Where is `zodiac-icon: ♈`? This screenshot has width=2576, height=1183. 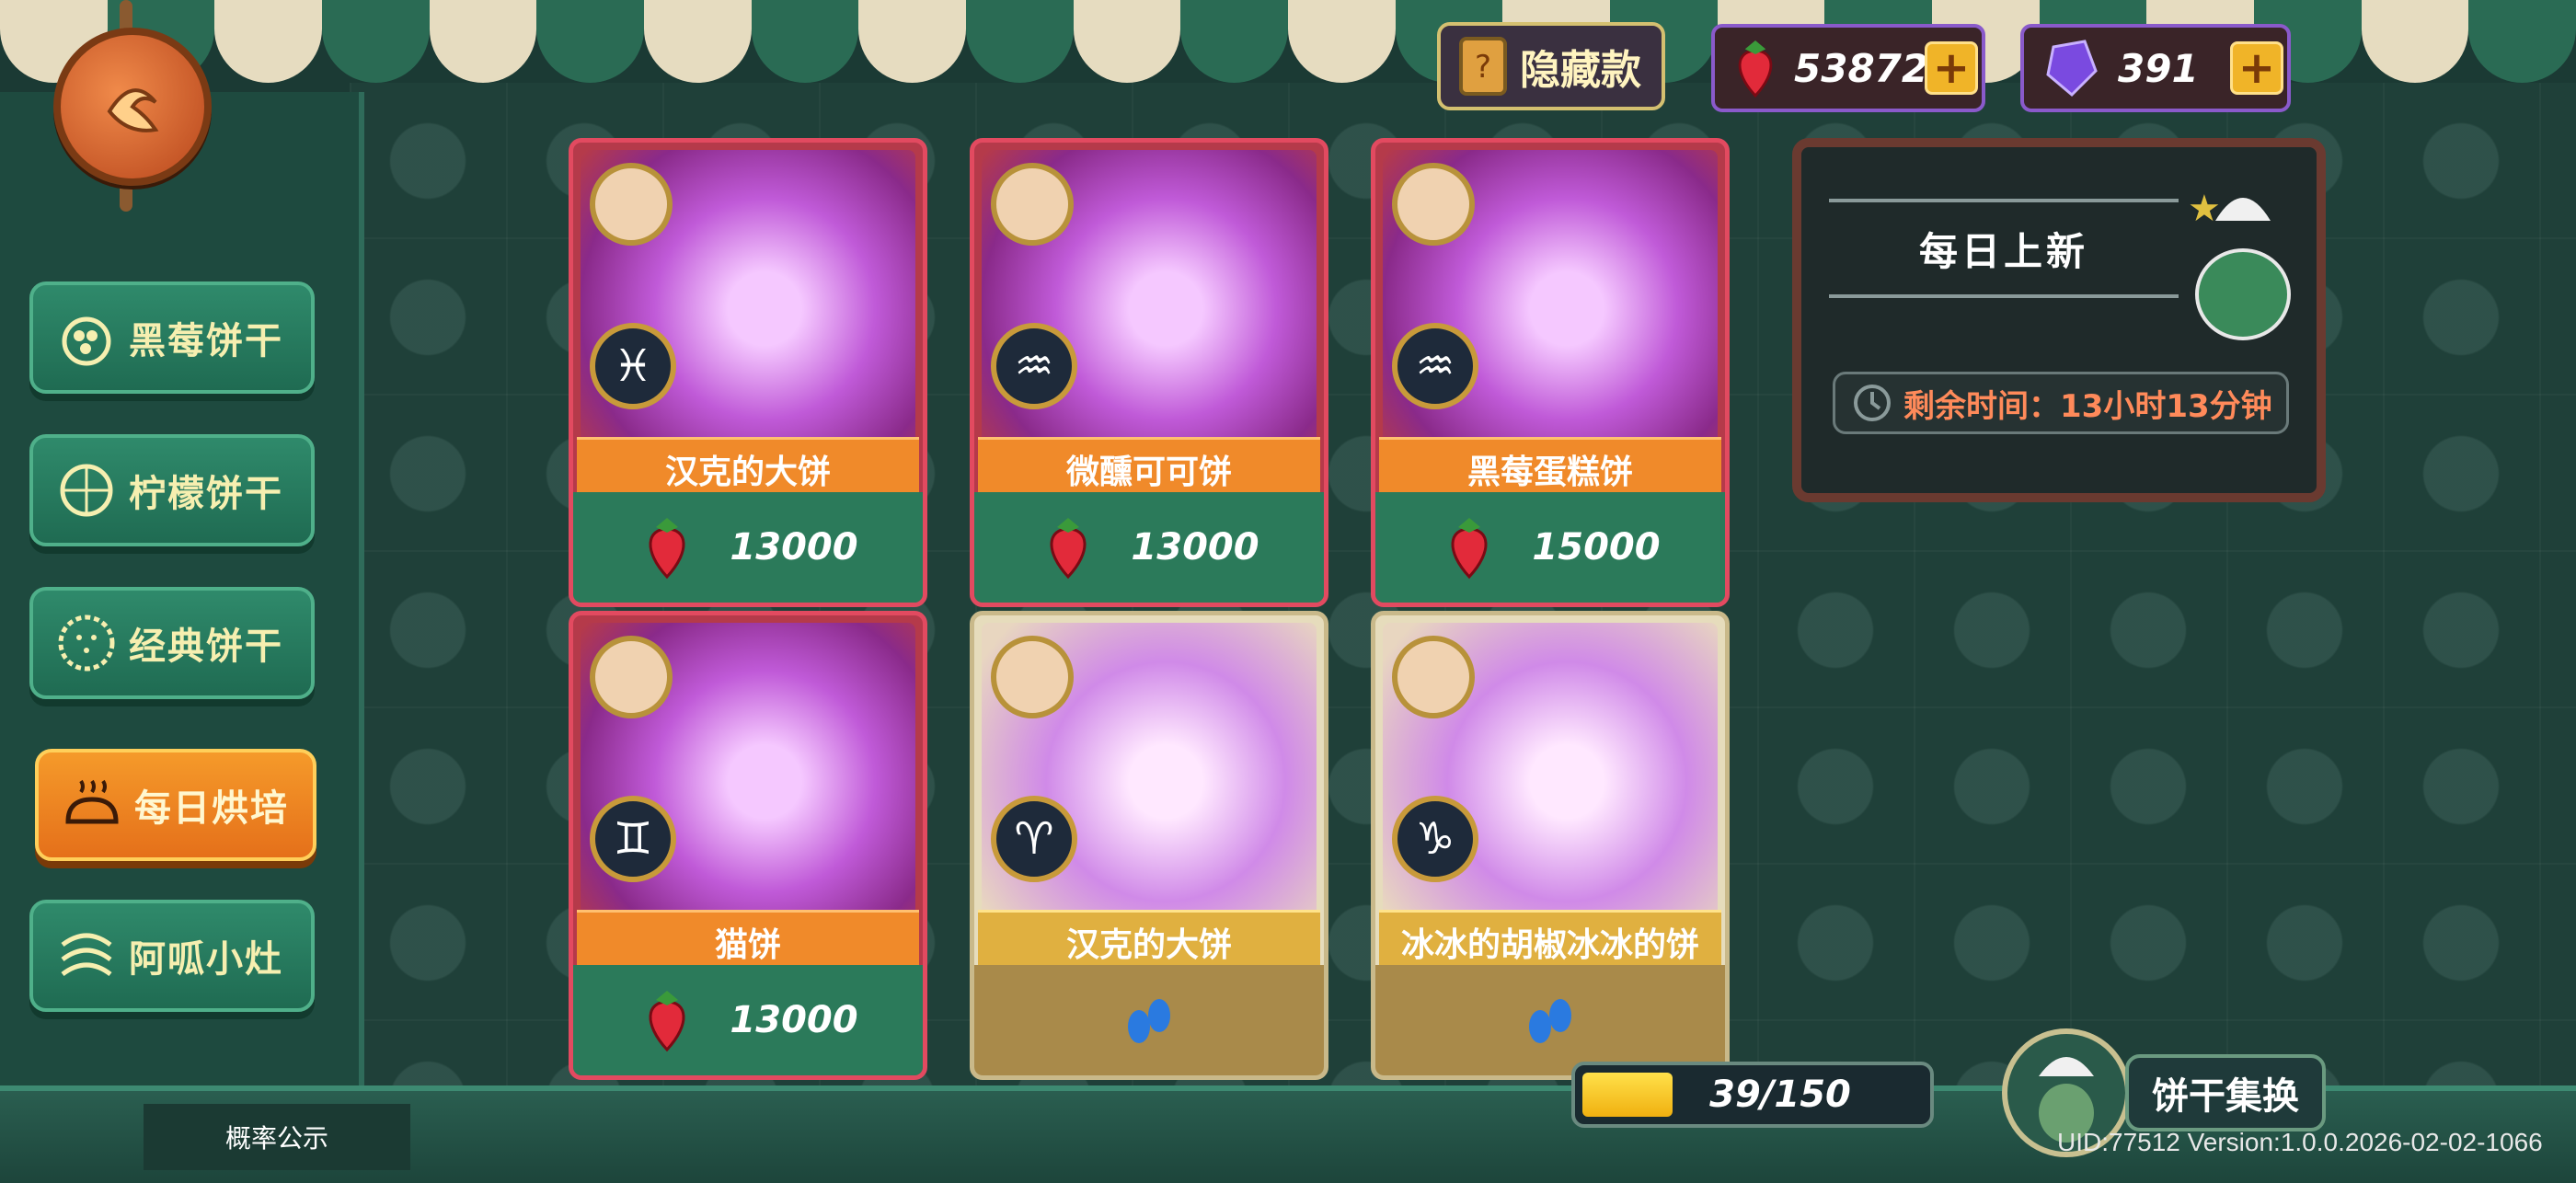
zodiac-icon: ♈ is located at coordinates (1034, 839).